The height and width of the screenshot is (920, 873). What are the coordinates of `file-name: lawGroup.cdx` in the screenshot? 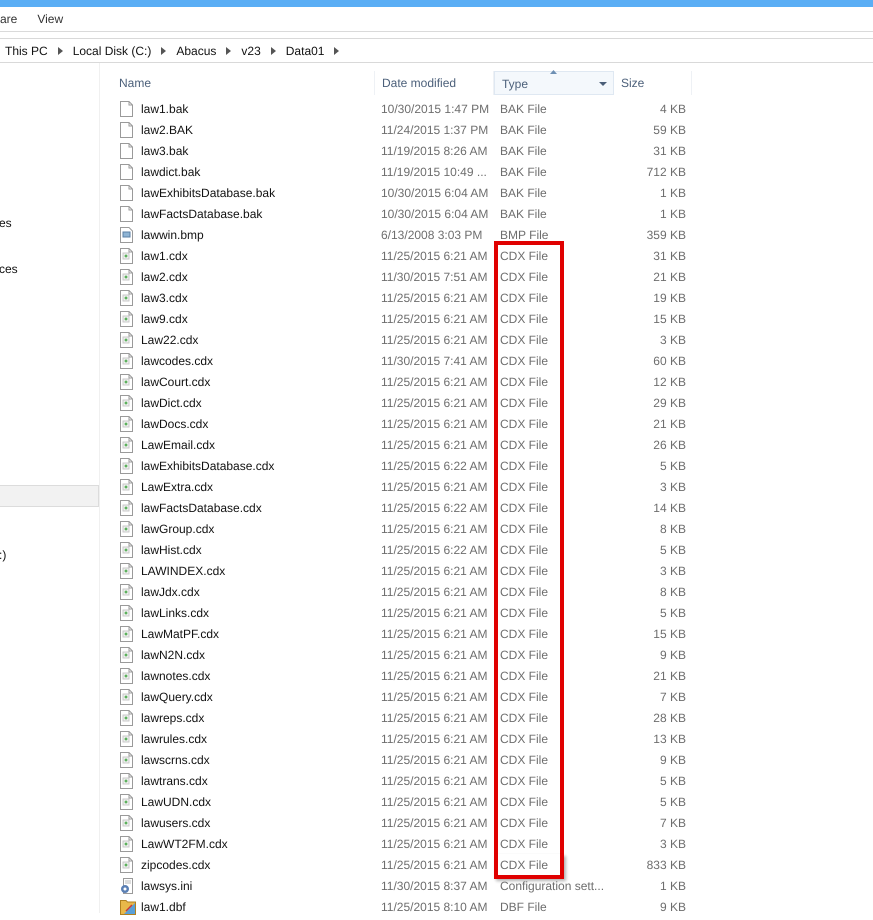 It's located at (177, 529).